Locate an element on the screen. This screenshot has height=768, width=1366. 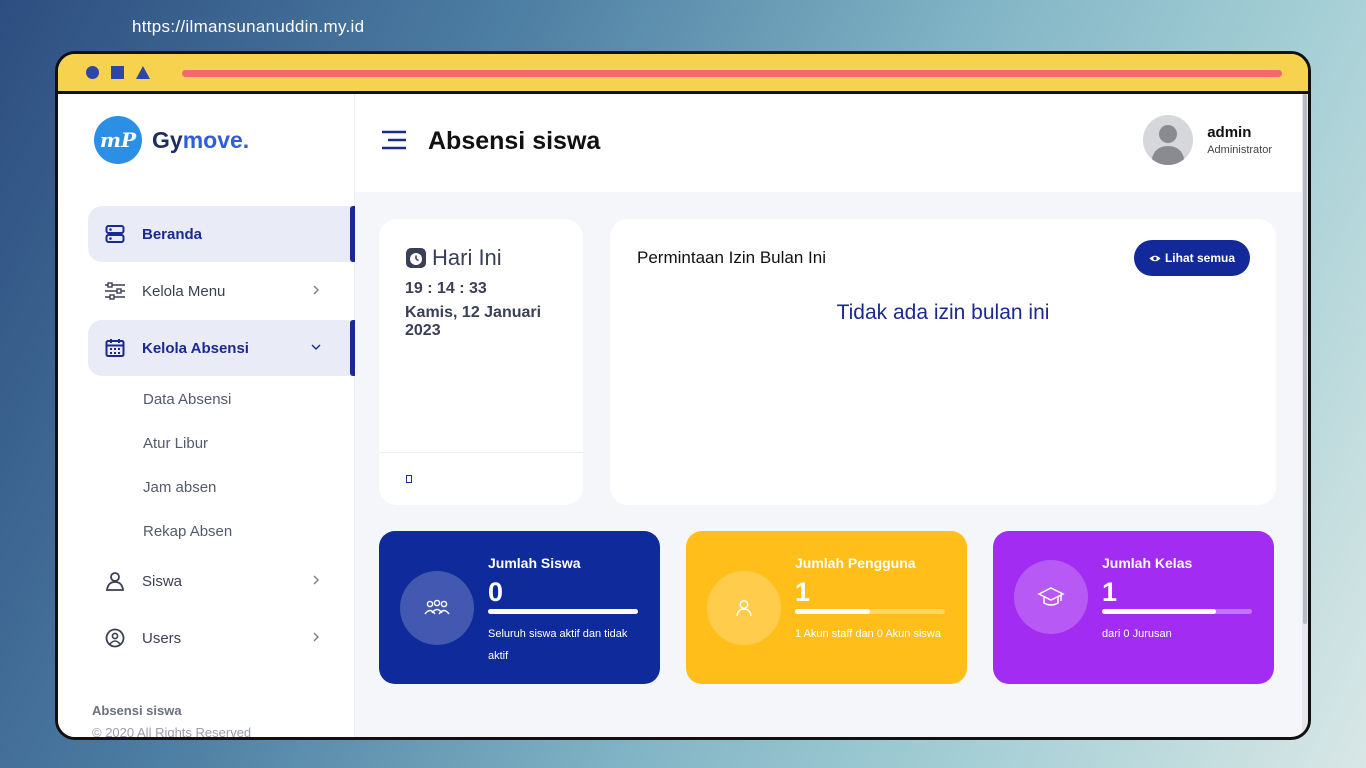
graduation-cap-icon is located at coordinates (1051, 597).